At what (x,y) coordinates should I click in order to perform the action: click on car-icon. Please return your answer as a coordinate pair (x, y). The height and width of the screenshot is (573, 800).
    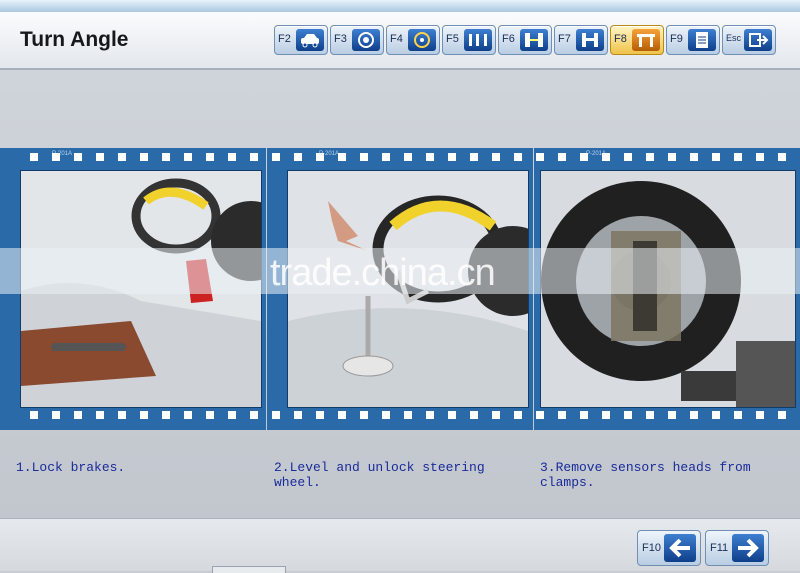
    Looking at the image, I should click on (310, 40).